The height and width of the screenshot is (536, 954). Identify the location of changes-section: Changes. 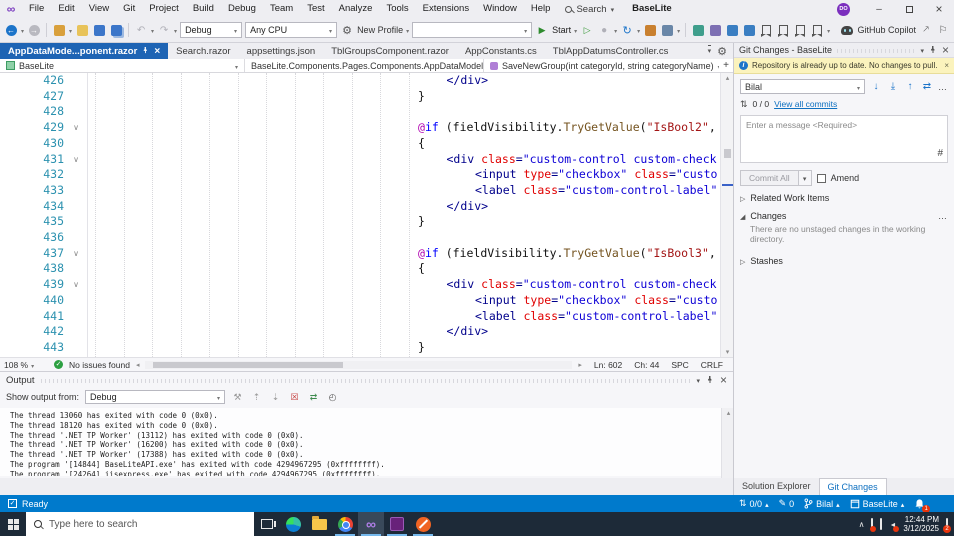
(844, 216).